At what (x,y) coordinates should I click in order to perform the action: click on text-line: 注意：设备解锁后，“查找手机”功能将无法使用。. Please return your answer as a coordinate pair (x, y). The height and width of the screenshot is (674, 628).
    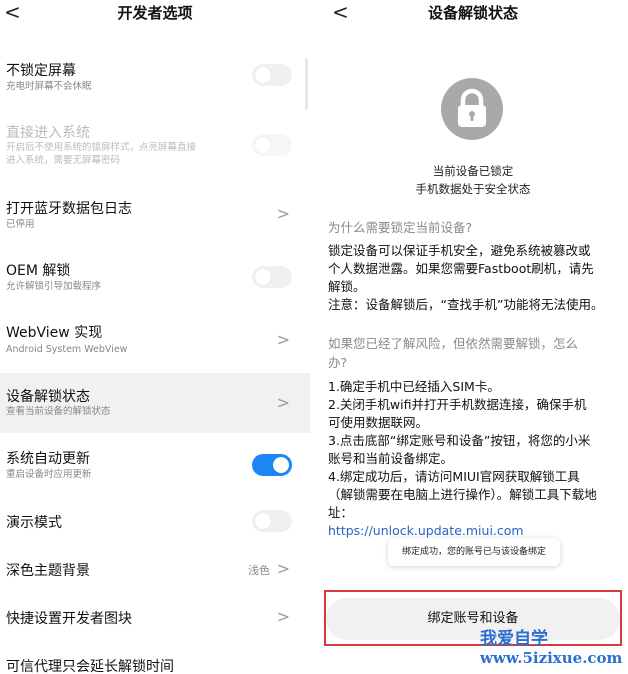
    Looking at the image, I should click on (466, 304).